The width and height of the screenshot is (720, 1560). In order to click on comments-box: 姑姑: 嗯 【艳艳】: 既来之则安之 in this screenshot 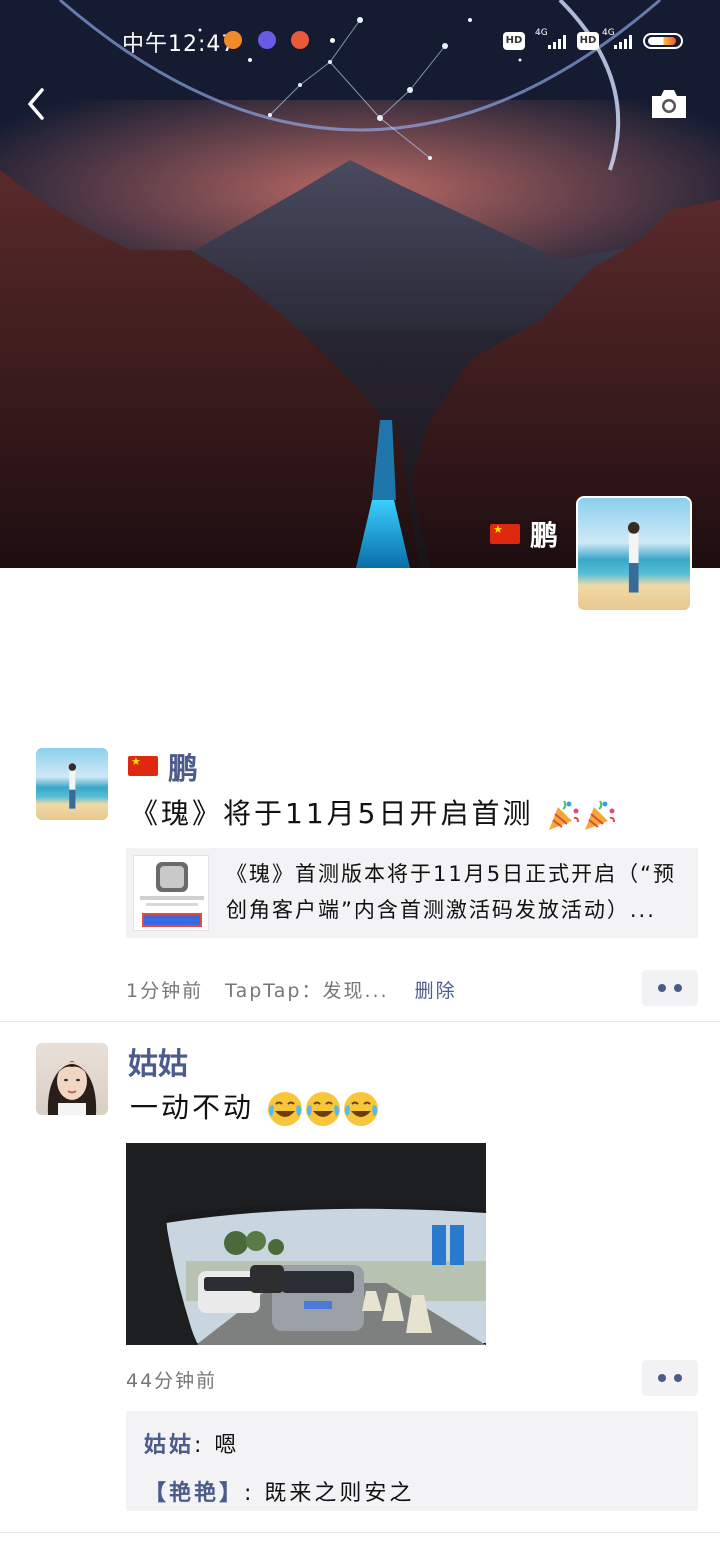, I will do `click(412, 1461)`.